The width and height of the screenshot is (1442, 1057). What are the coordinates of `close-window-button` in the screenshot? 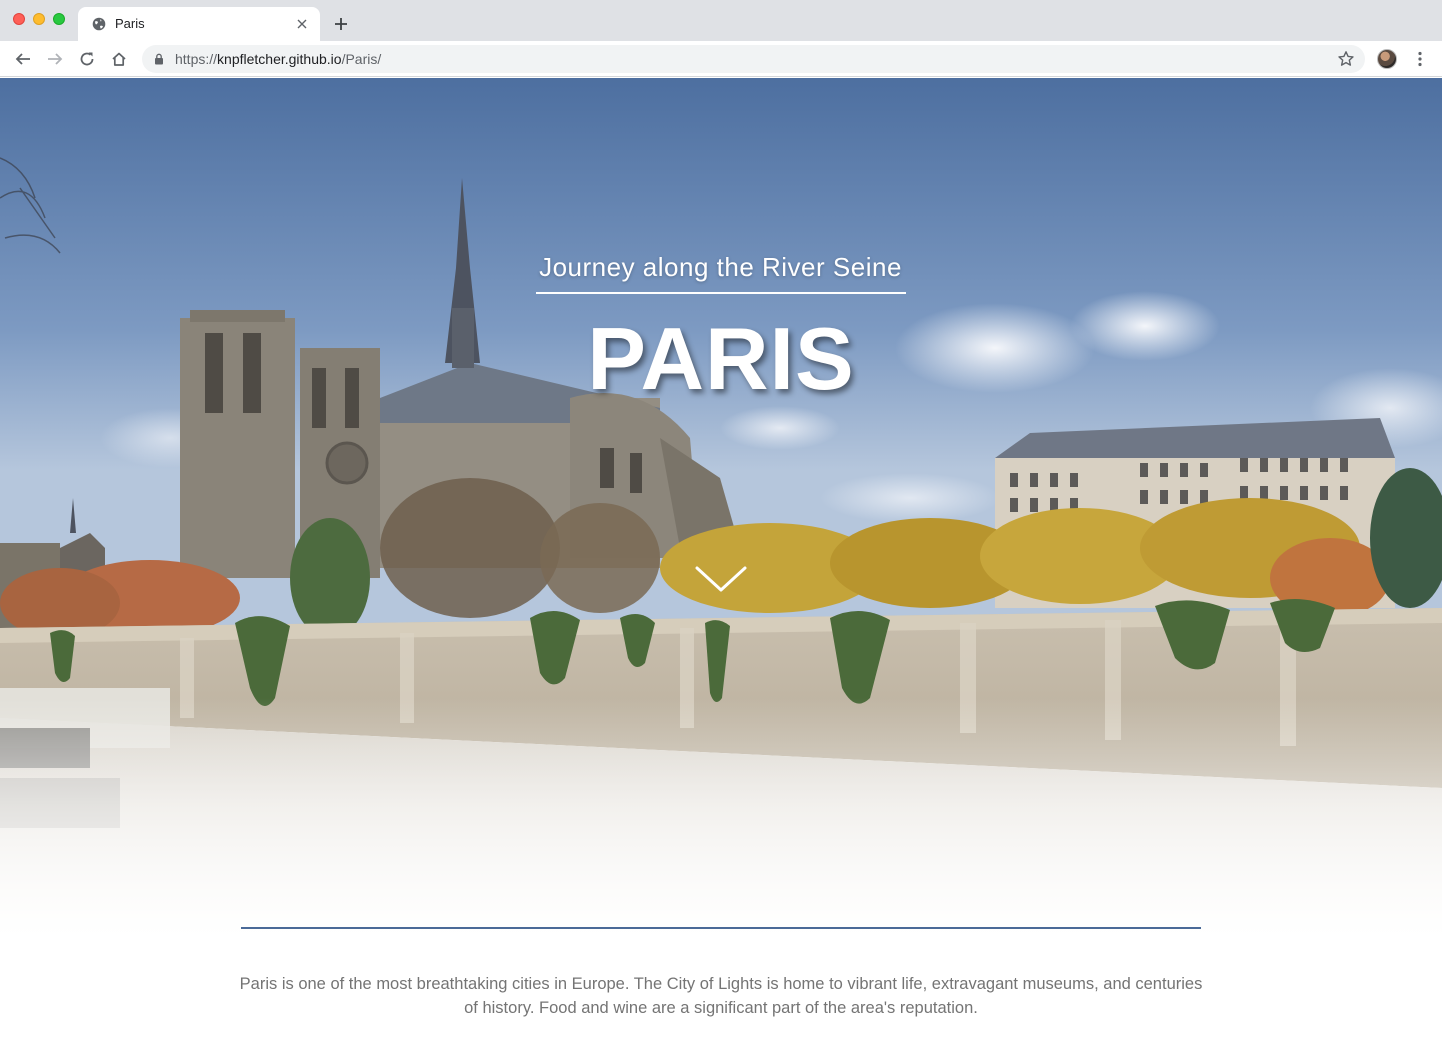 It's located at (19, 19).